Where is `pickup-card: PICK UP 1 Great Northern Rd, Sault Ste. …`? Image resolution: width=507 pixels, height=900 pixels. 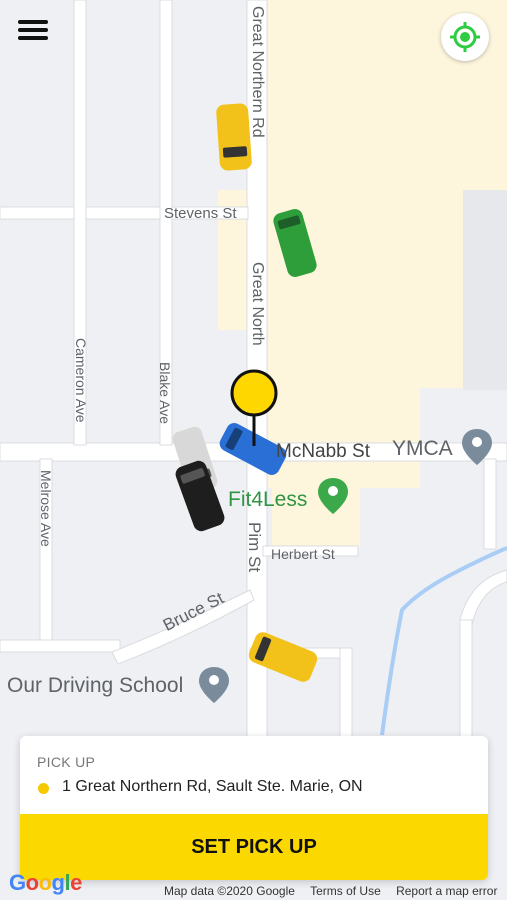
pickup-card: PICK UP 1 Great Northern Rd, Sault Ste. … is located at coordinates (254, 808).